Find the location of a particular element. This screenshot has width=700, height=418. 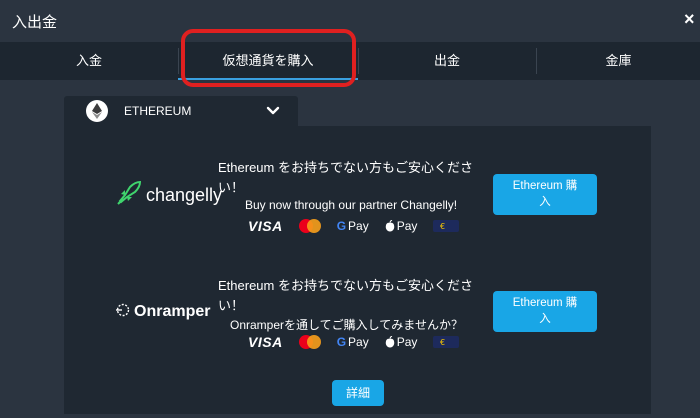

tab-bar: 入金 仮想通貨を購入 出金 金庫 is located at coordinates (350, 61).